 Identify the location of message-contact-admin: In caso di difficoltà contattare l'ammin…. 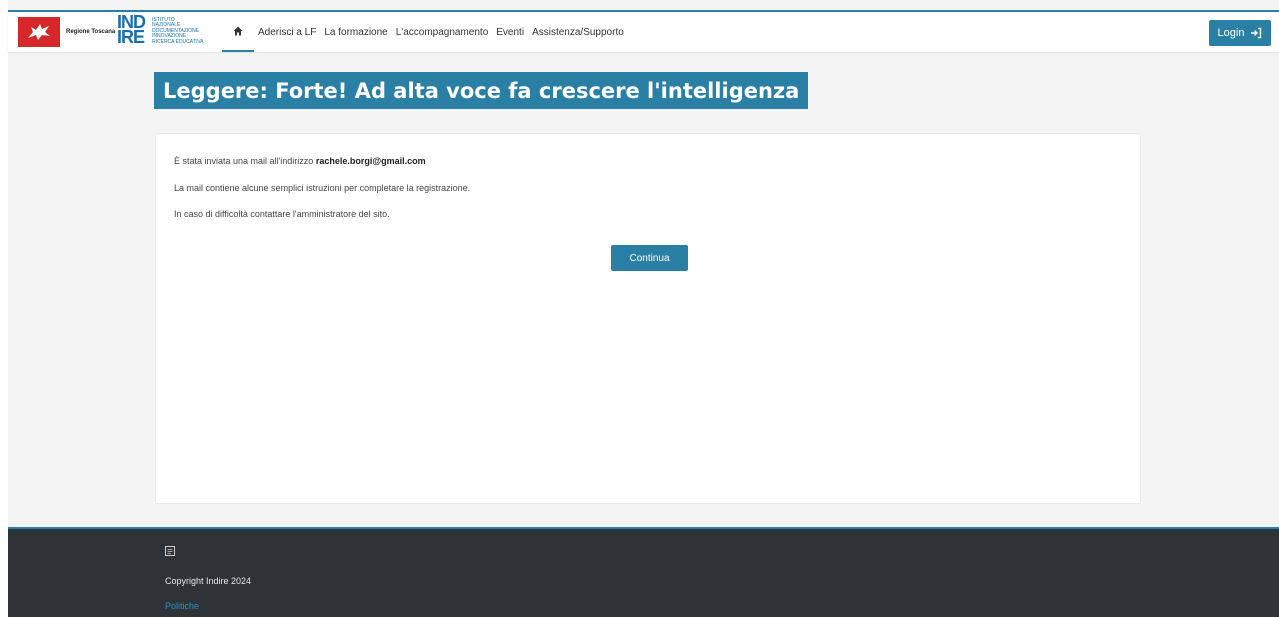
(282, 214).